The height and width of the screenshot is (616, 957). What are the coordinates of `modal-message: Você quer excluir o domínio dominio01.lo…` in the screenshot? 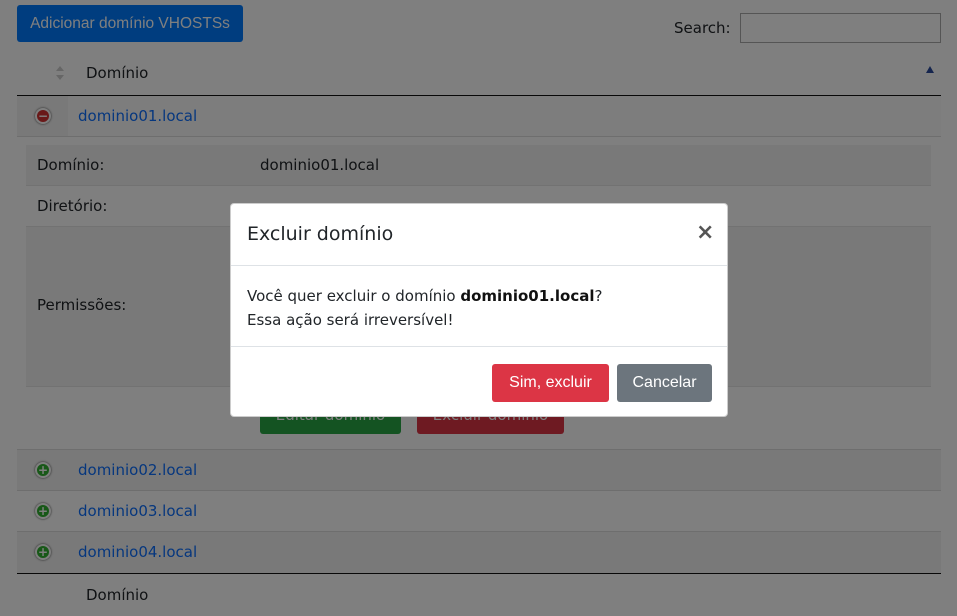 It's located at (425, 296).